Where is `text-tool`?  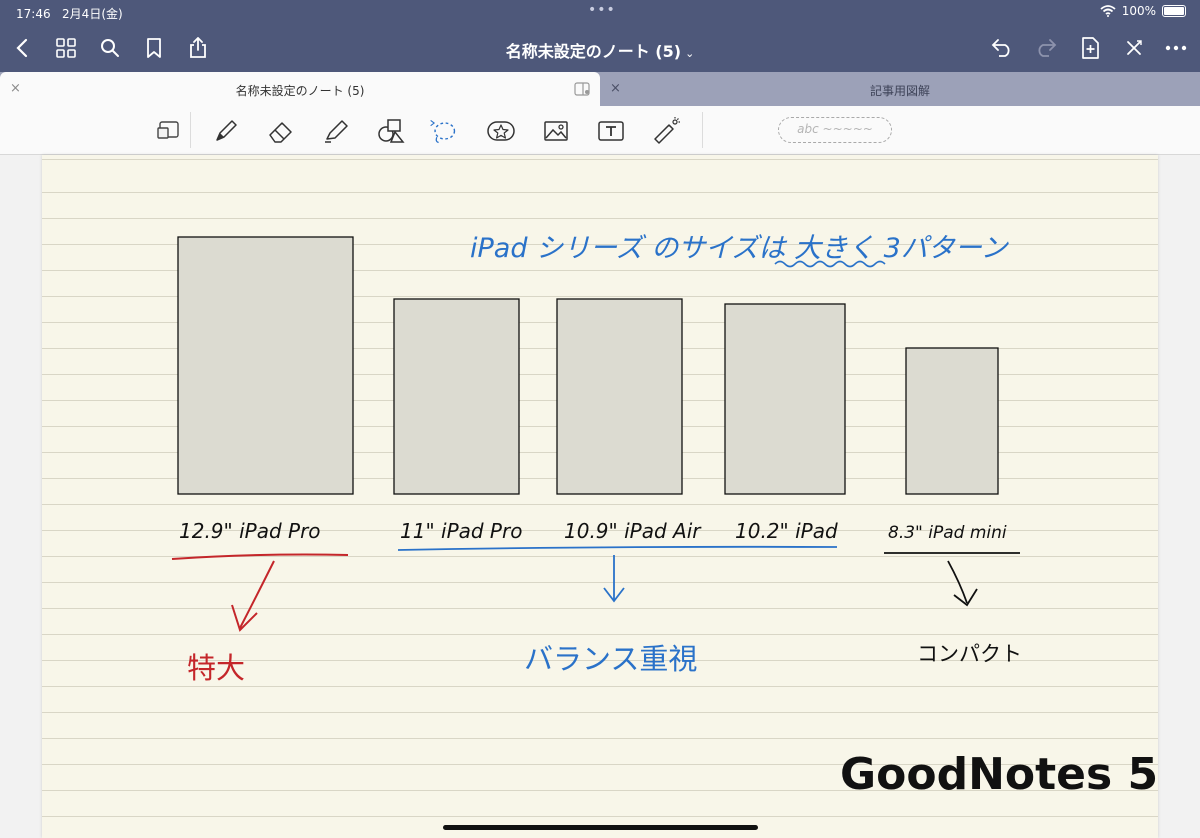
text-tool is located at coordinates (611, 131).